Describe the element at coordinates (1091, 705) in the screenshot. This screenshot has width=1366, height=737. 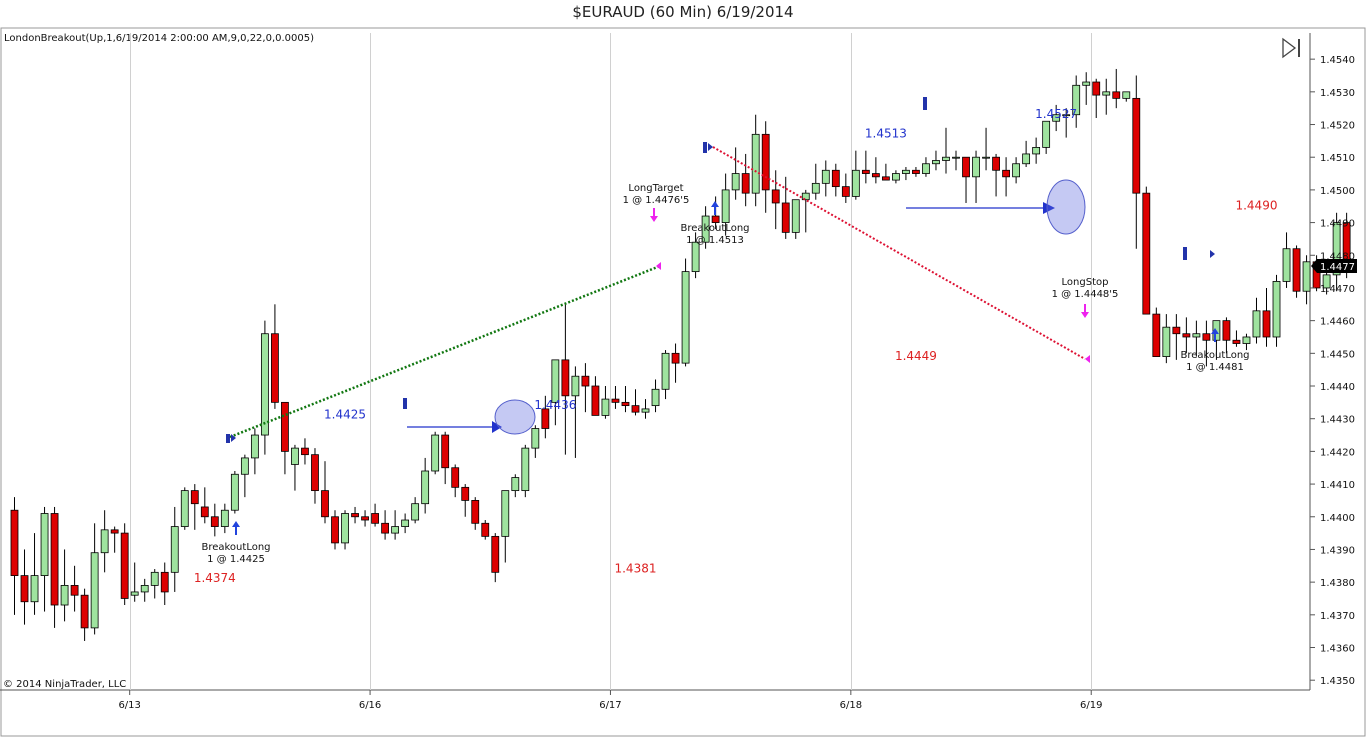
I see `x-tick-label: 6/19` at that location.